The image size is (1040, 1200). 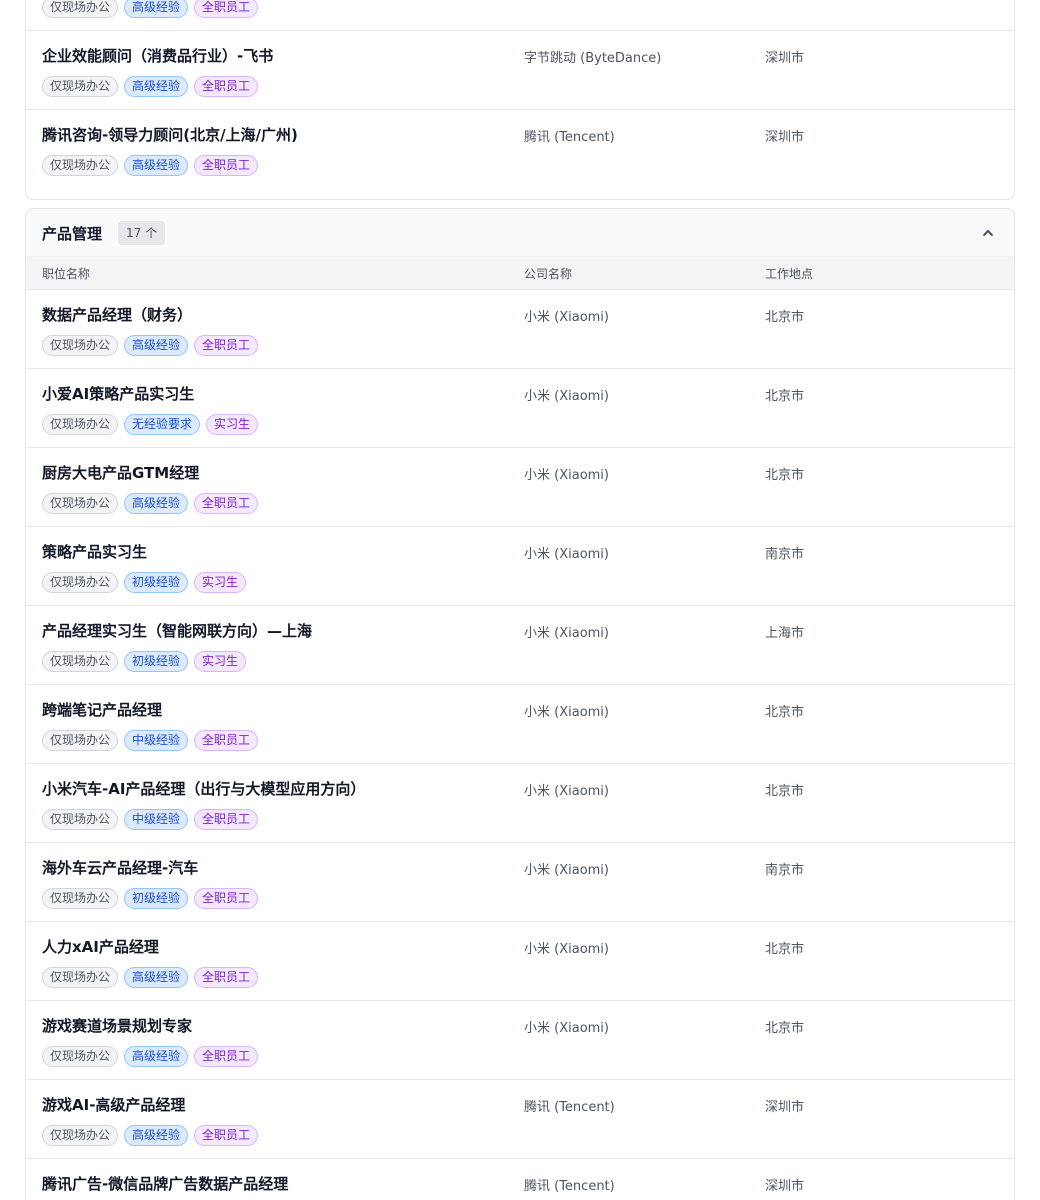 I want to click on job-count-badge: 17 个, so click(x=142, y=233).